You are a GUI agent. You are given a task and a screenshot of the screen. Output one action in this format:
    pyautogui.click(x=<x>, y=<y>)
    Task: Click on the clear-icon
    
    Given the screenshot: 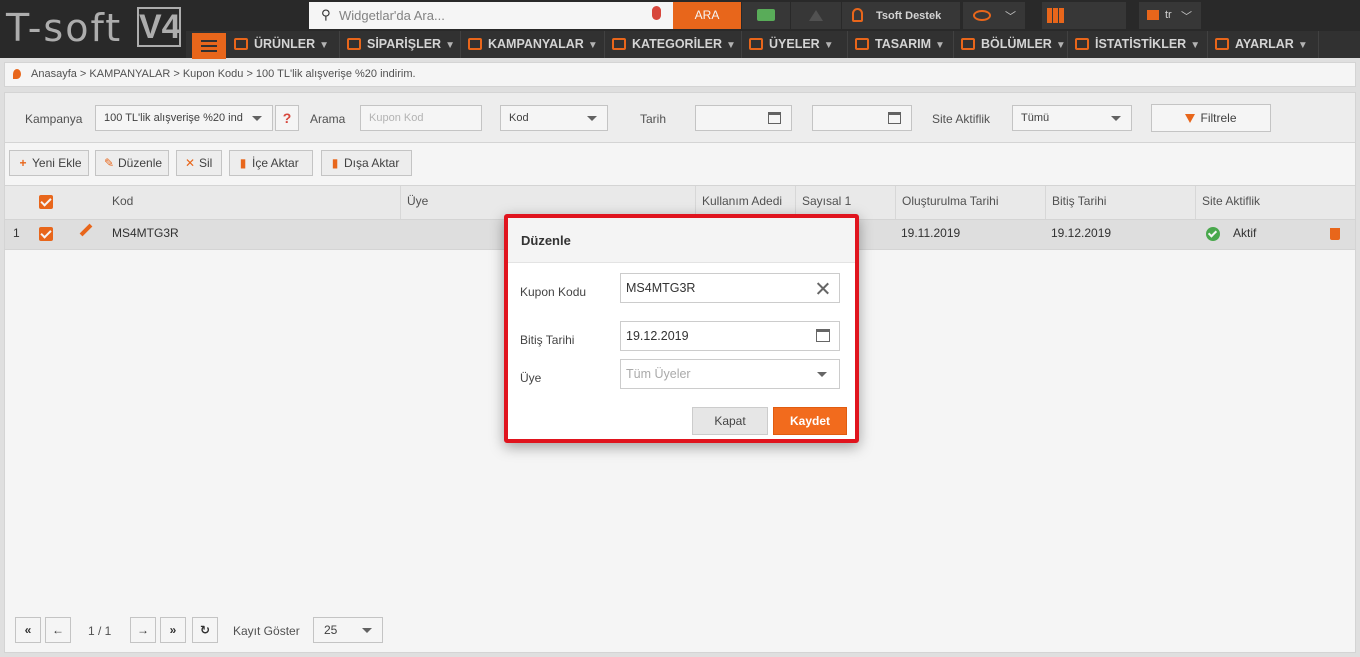 What is the action you would take?
    pyautogui.click(x=823, y=288)
    